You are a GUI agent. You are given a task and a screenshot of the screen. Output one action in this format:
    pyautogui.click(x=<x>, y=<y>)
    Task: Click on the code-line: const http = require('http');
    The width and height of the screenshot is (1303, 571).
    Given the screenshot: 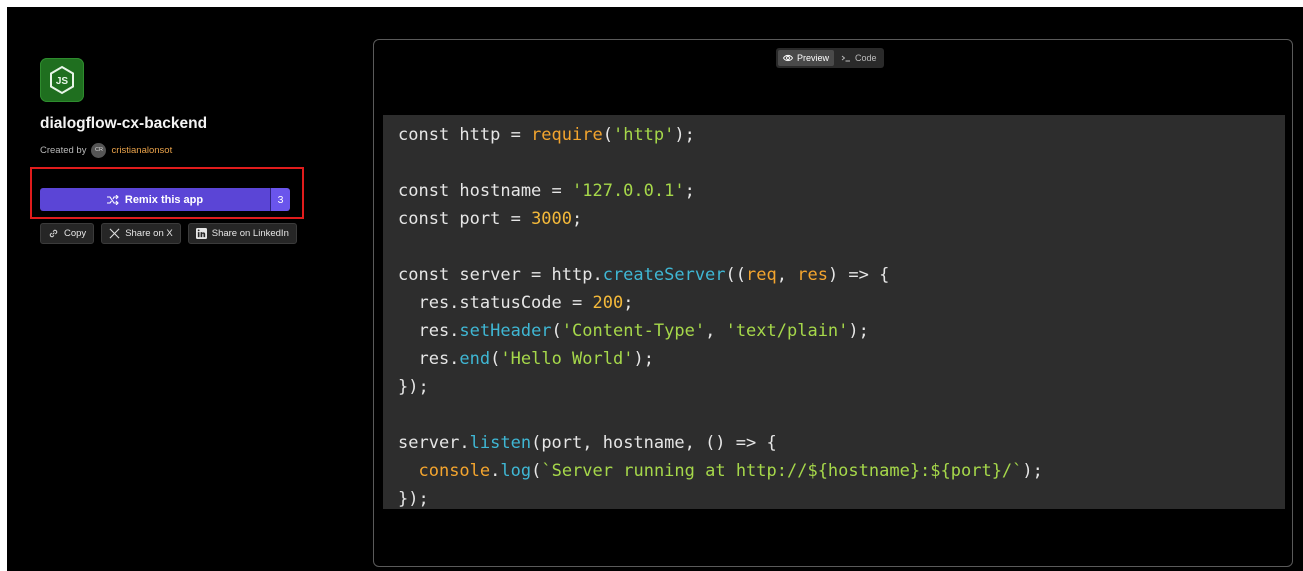 What is the action you would take?
    pyautogui.click(x=546, y=135)
    